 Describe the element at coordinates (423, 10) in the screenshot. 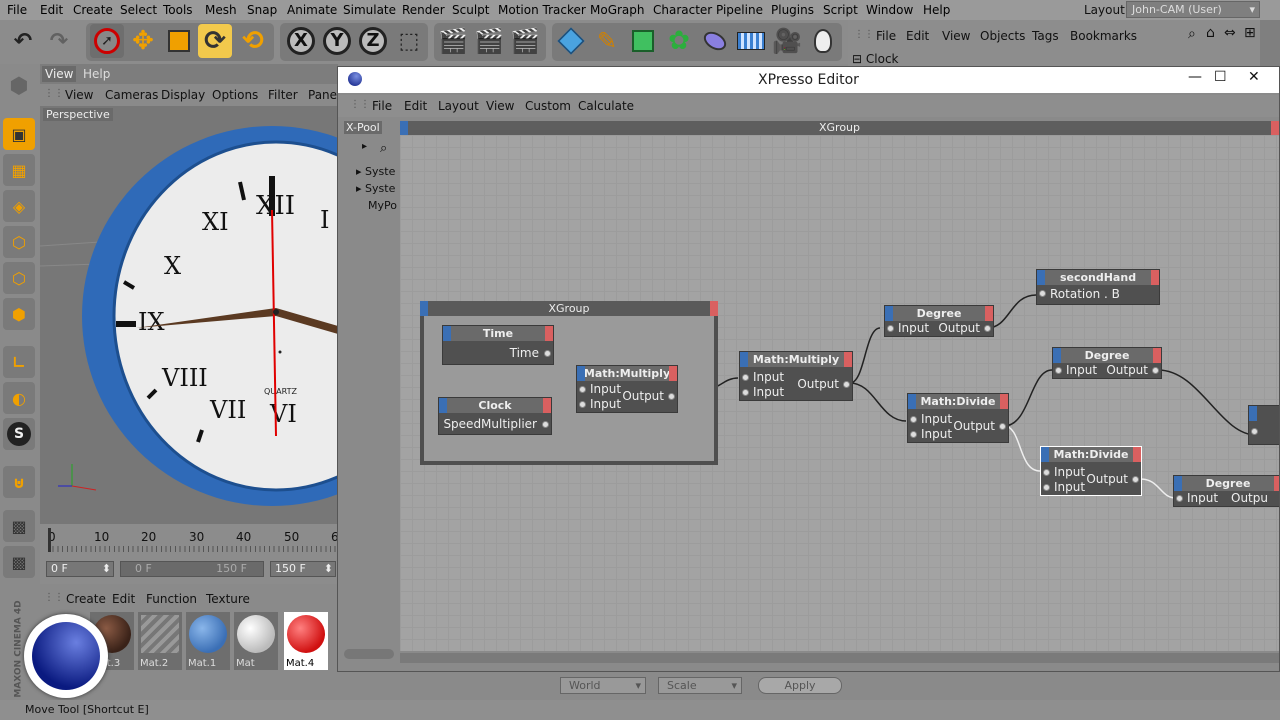

I see `menu-render: Render` at that location.